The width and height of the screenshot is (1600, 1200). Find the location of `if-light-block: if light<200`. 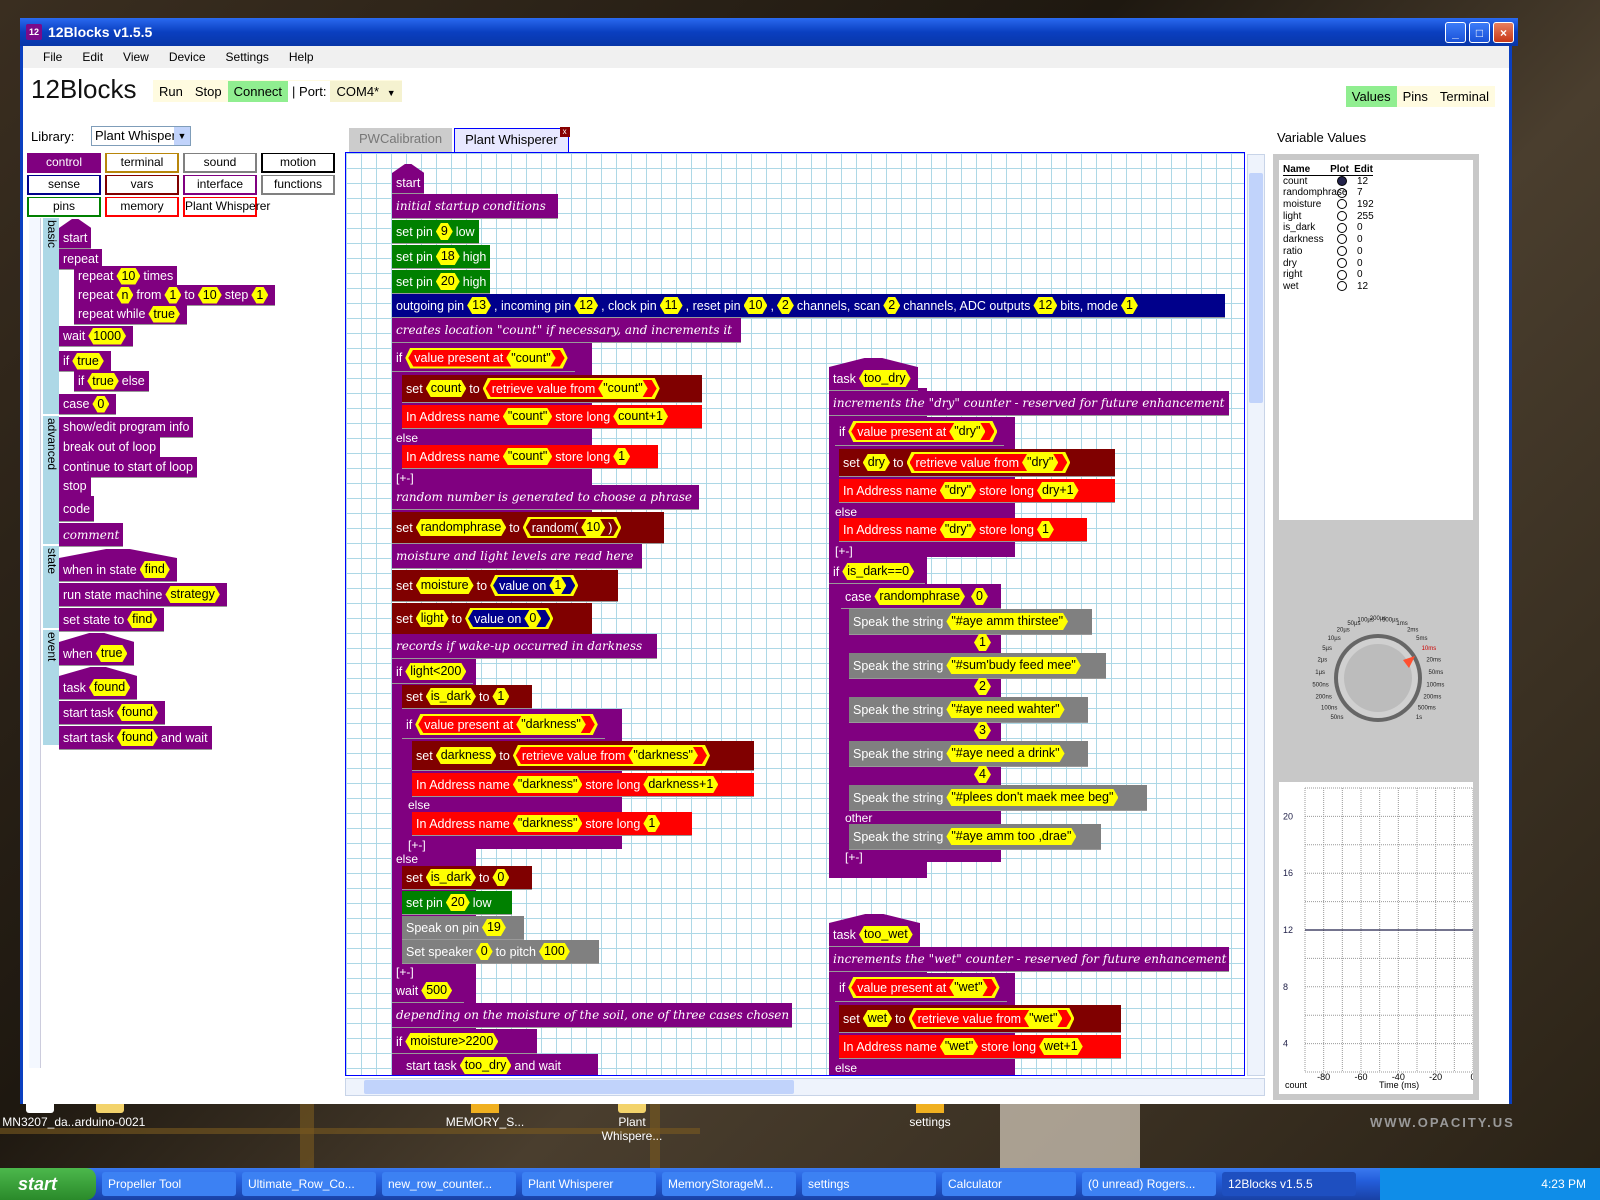

if-light-block: if light<200 is located at coordinates (433, 672).